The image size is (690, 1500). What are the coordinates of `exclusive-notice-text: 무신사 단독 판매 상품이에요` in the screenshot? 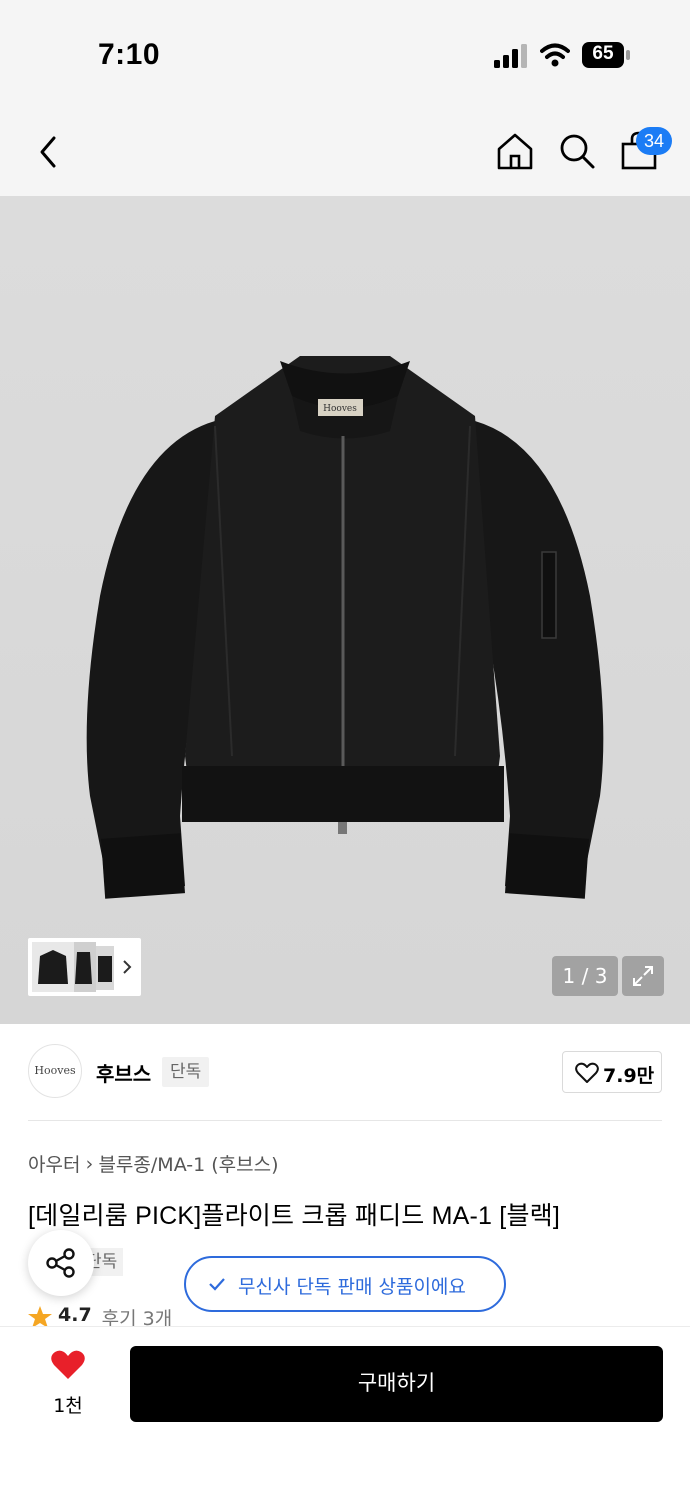 It's located at (352, 1287).